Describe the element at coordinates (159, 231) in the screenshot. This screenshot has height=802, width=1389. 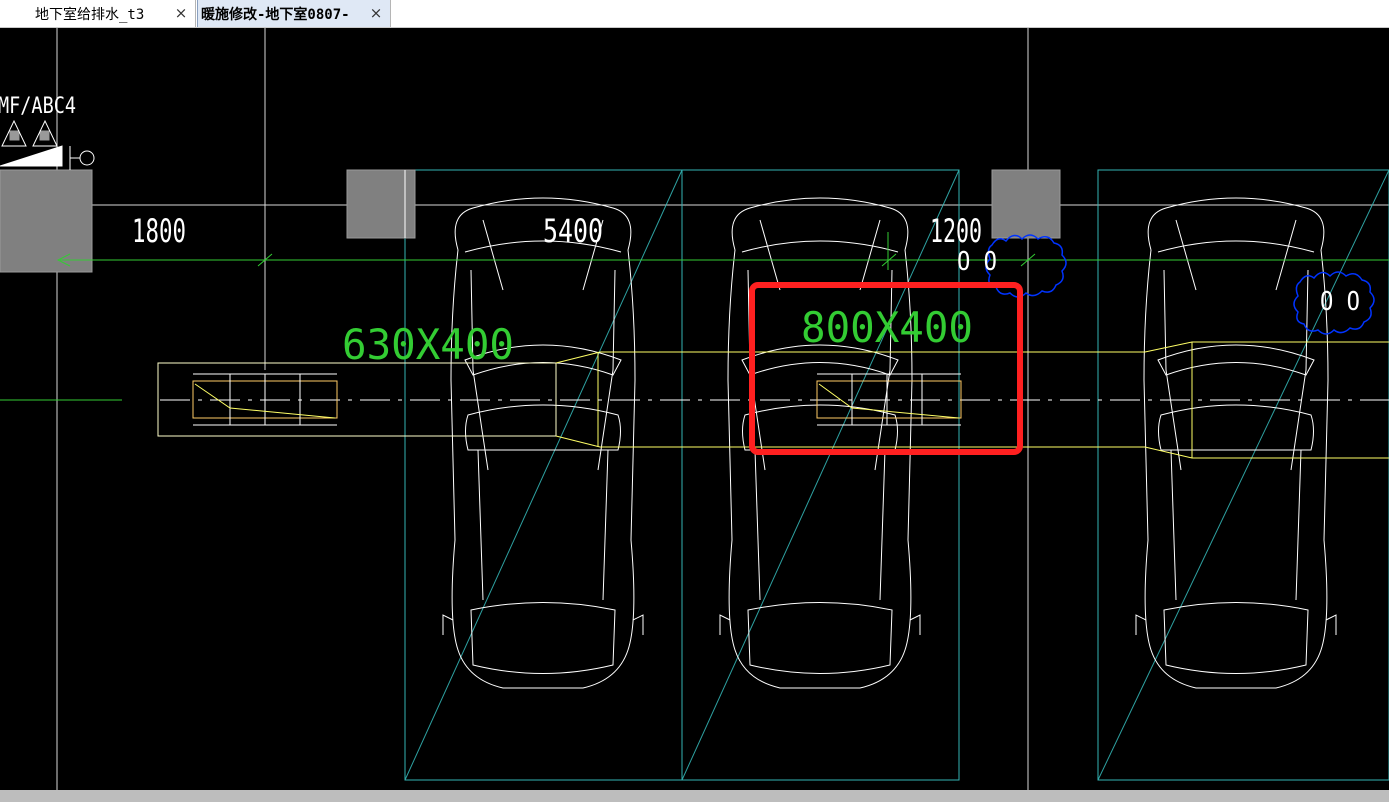
I see `dimension-1800: 1800` at that location.